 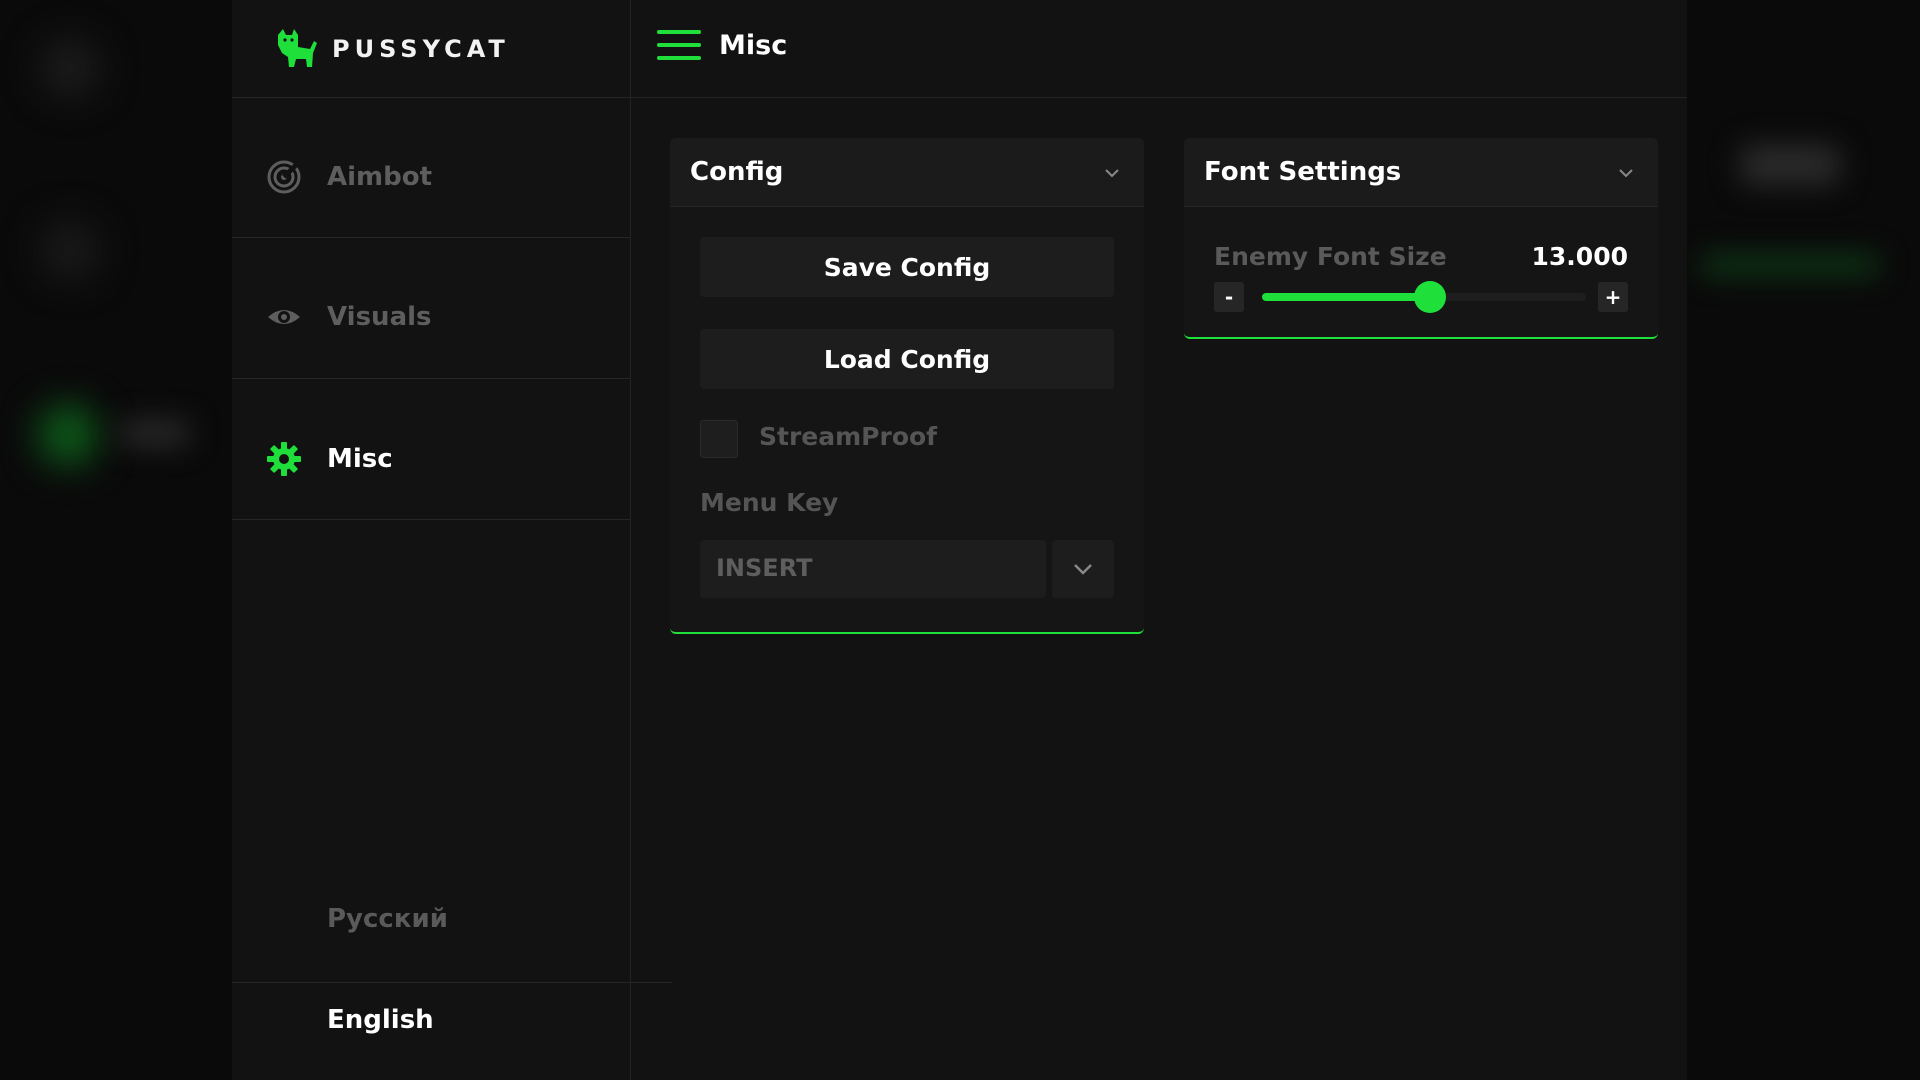 What do you see at coordinates (679, 46) in the screenshot?
I see `hamburger-menu-icon` at bounding box center [679, 46].